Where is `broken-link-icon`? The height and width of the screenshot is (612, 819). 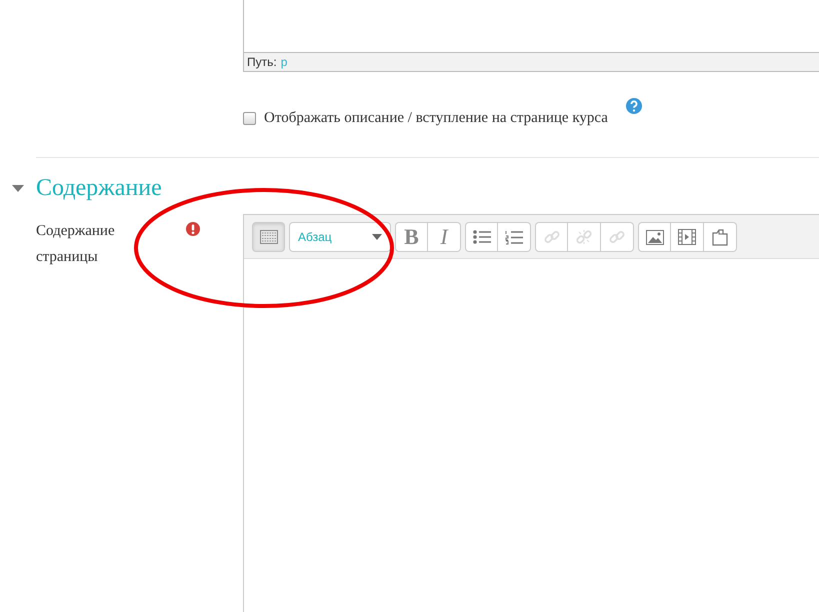 broken-link-icon is located at coordinates (584, 237).